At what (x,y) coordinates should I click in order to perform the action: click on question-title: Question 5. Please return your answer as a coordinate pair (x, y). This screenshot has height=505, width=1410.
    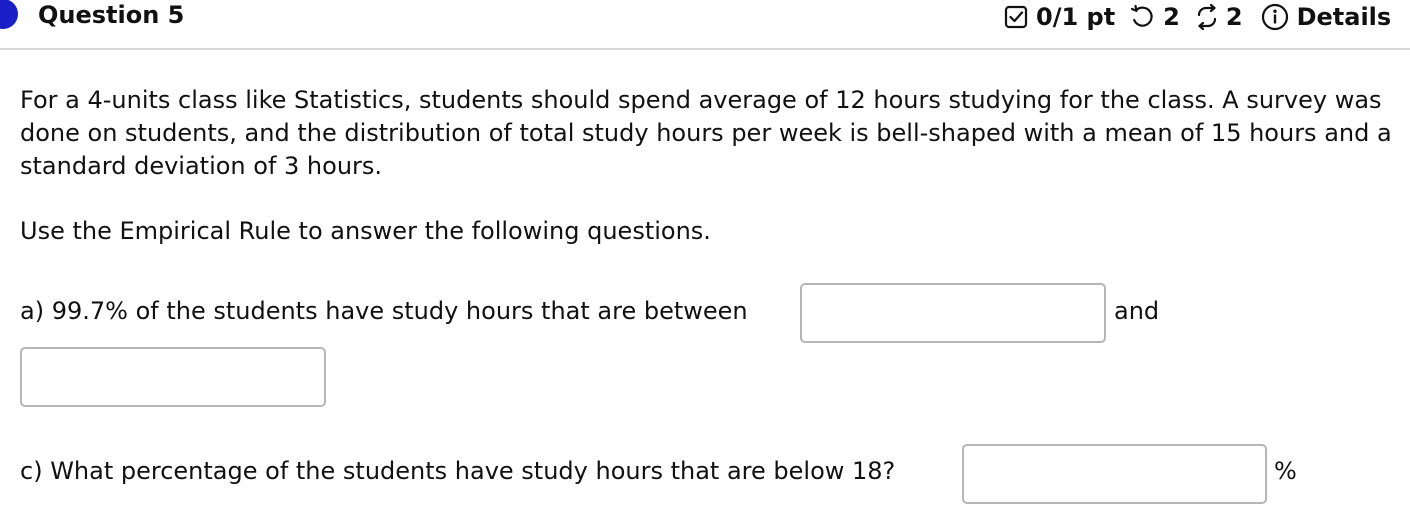
    Looking at the image, I should click on (111, 15).